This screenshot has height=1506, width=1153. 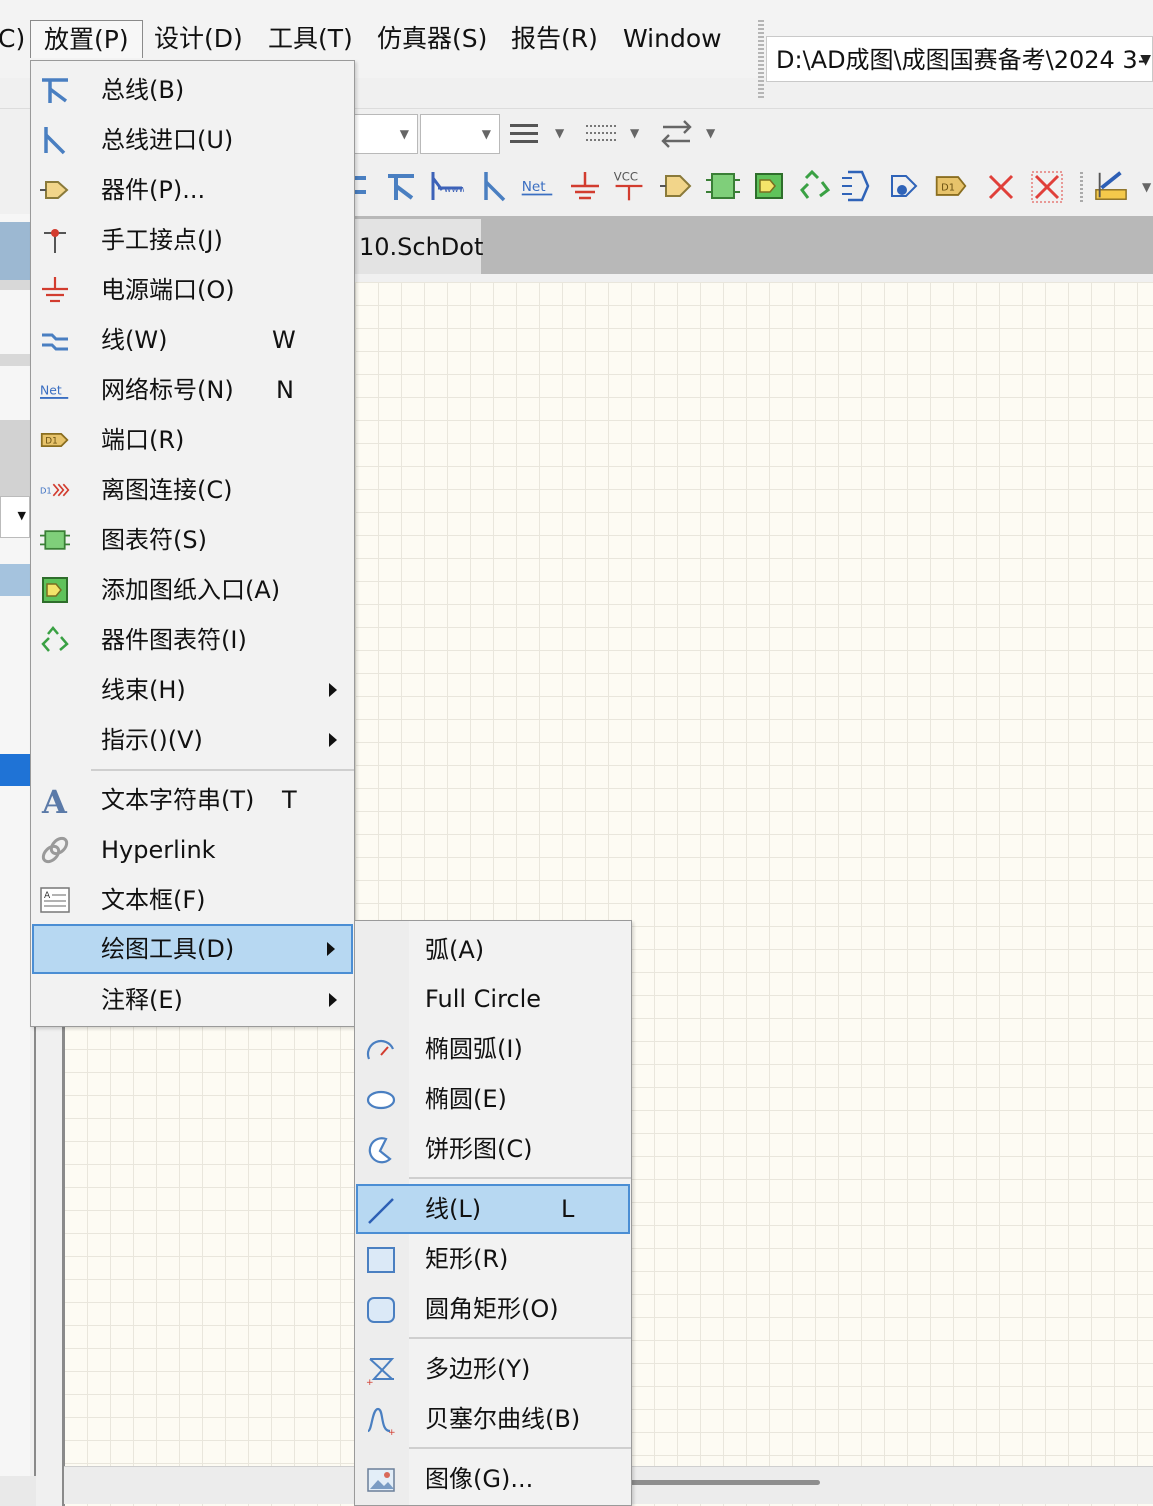 What do you see at coordinates (493, 1309) in the screenshot?
I see `submenu-item-round-rectangle: 圆角矩形(O)` at bounding box center [493, 1309].